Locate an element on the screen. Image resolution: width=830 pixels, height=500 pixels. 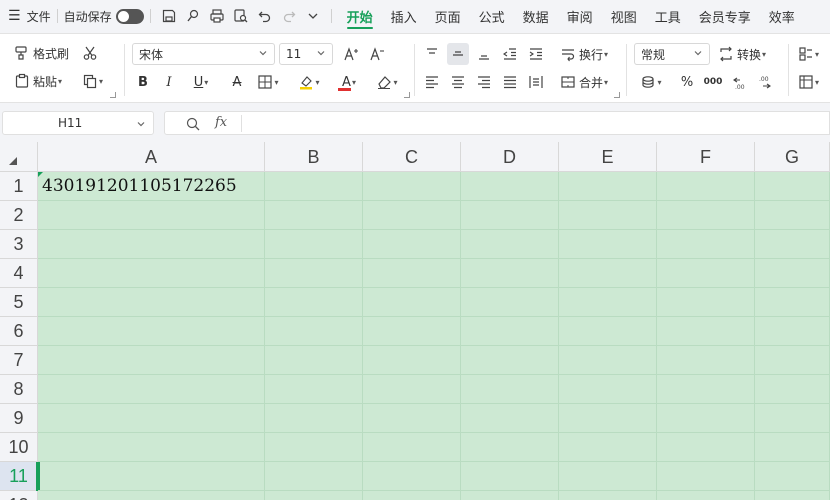
row-header-3: 3 is located at coordinates (18, 244).